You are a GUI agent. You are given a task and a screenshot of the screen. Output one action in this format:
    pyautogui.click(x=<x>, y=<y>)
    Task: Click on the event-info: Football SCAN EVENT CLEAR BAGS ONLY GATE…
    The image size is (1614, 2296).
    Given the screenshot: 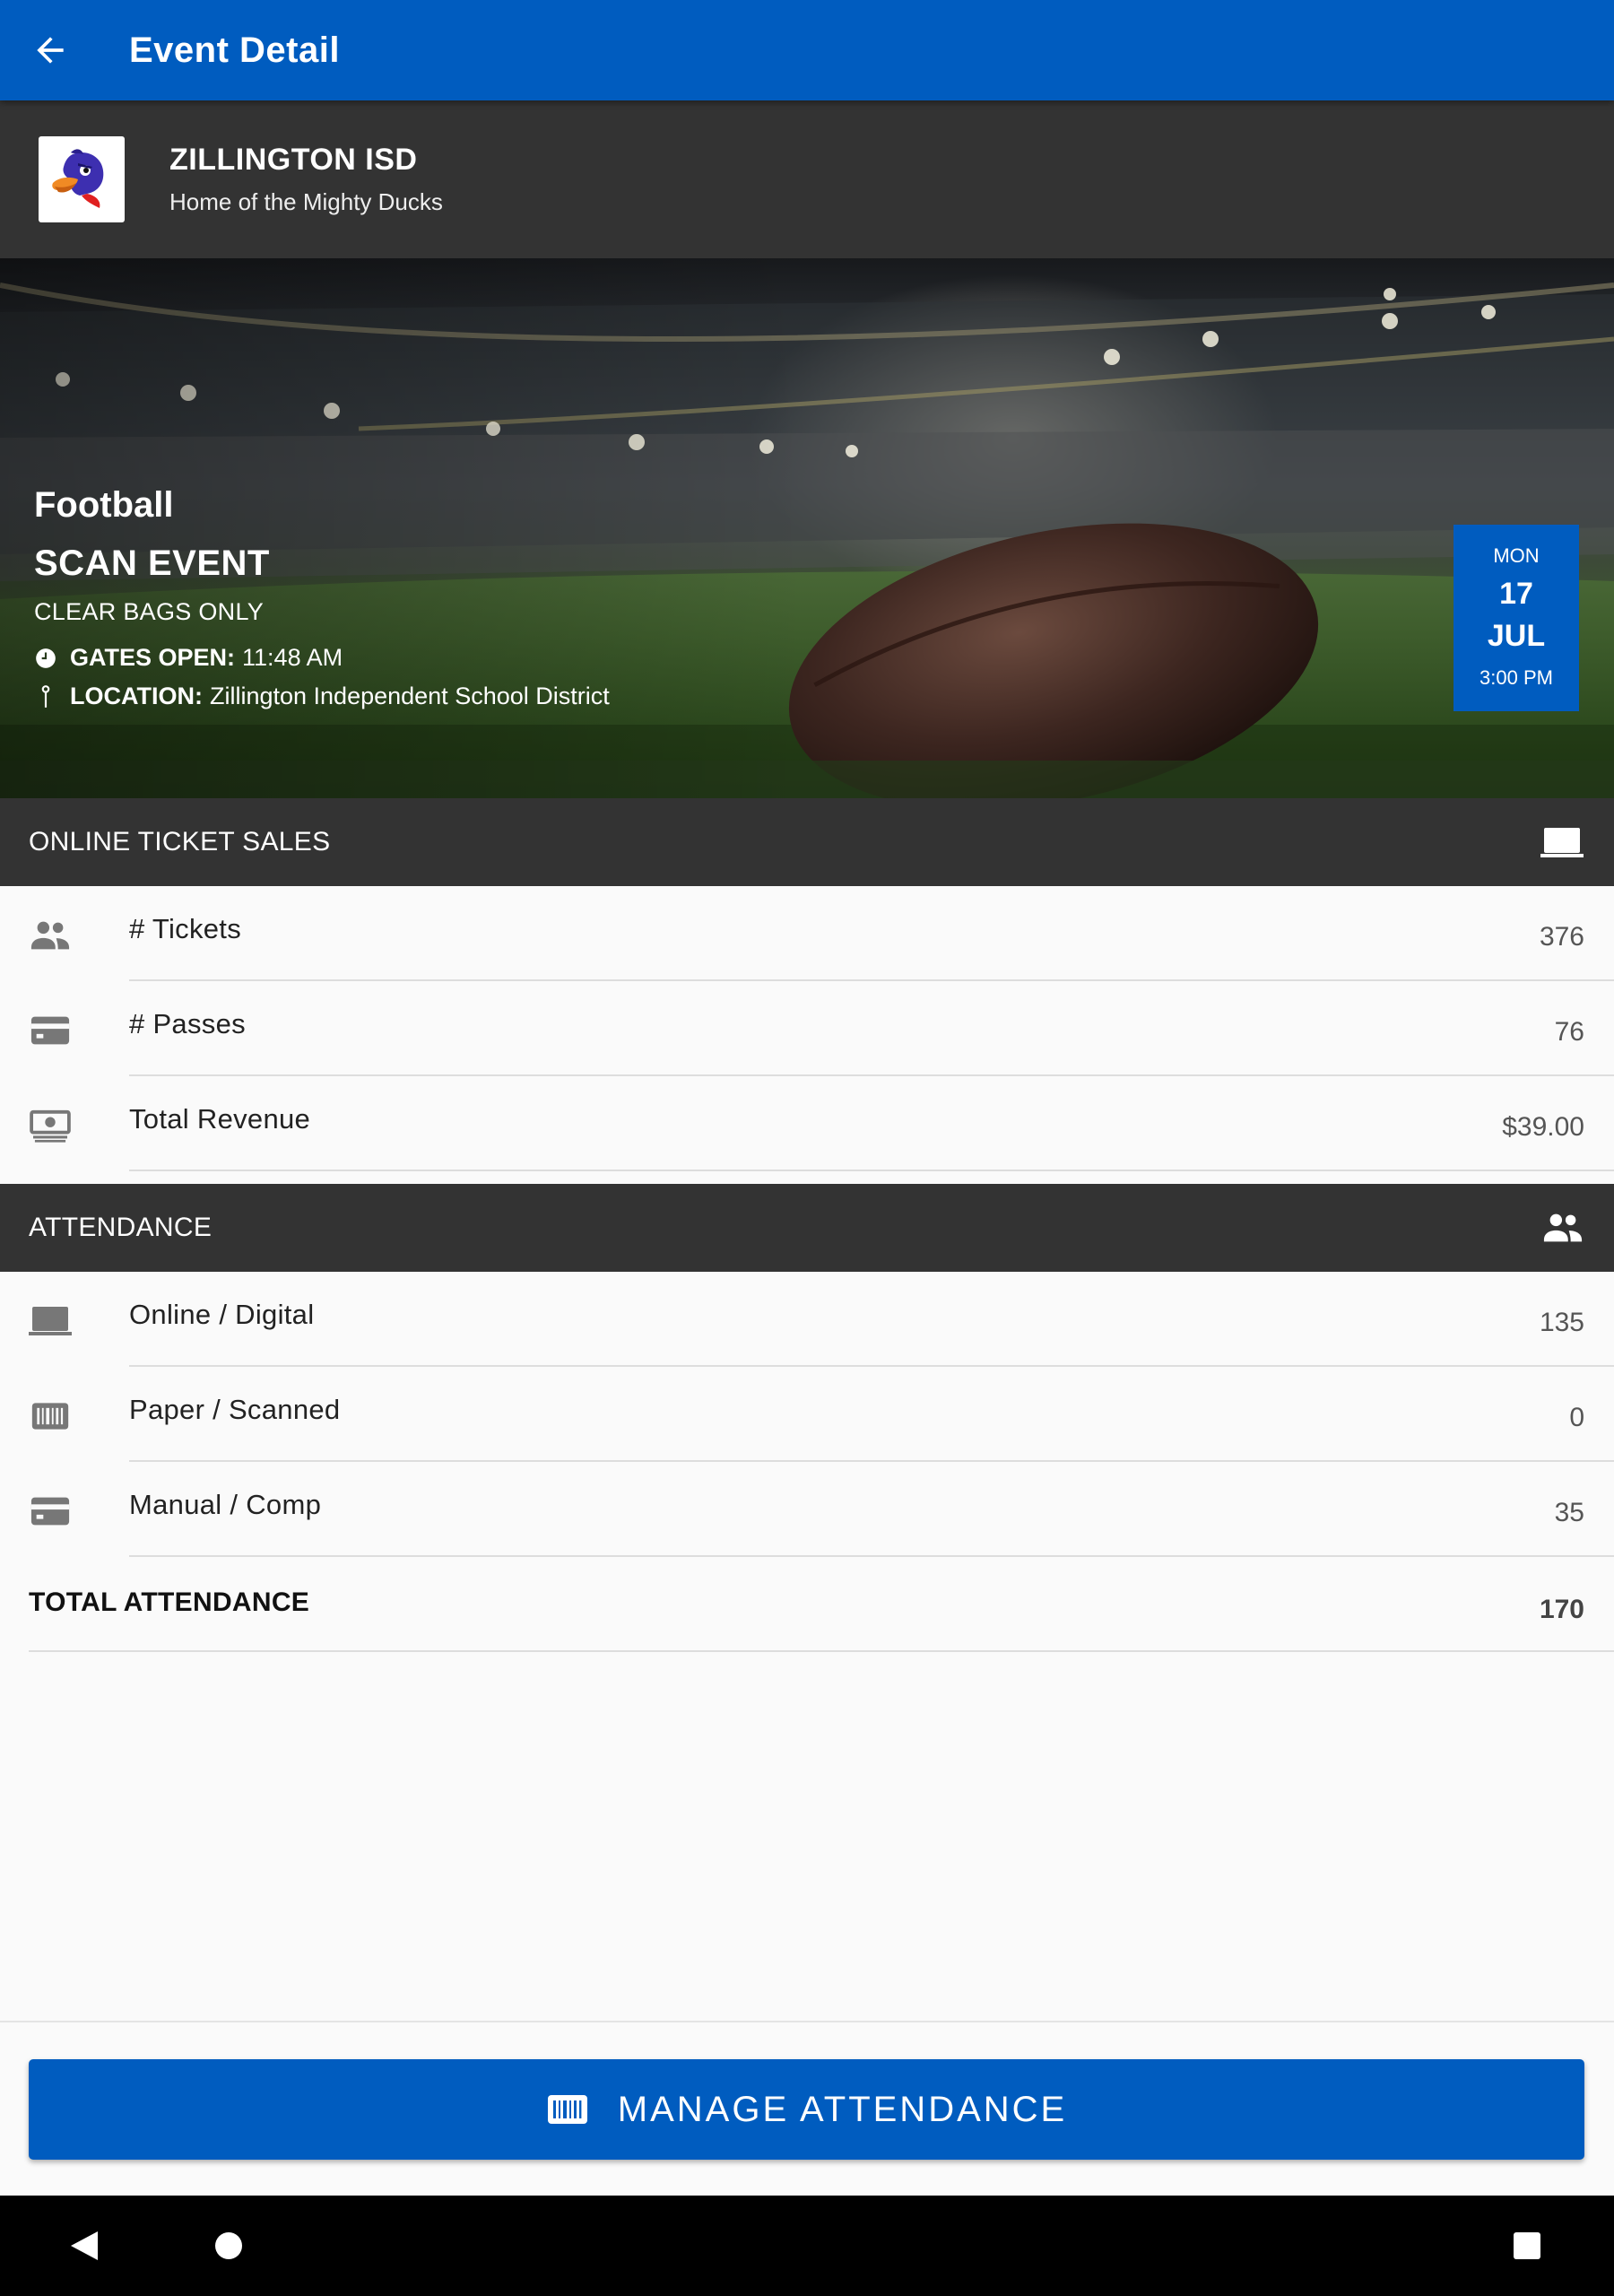 What is the action you would take?
    pyautogui.click(x=322, y=597)
    